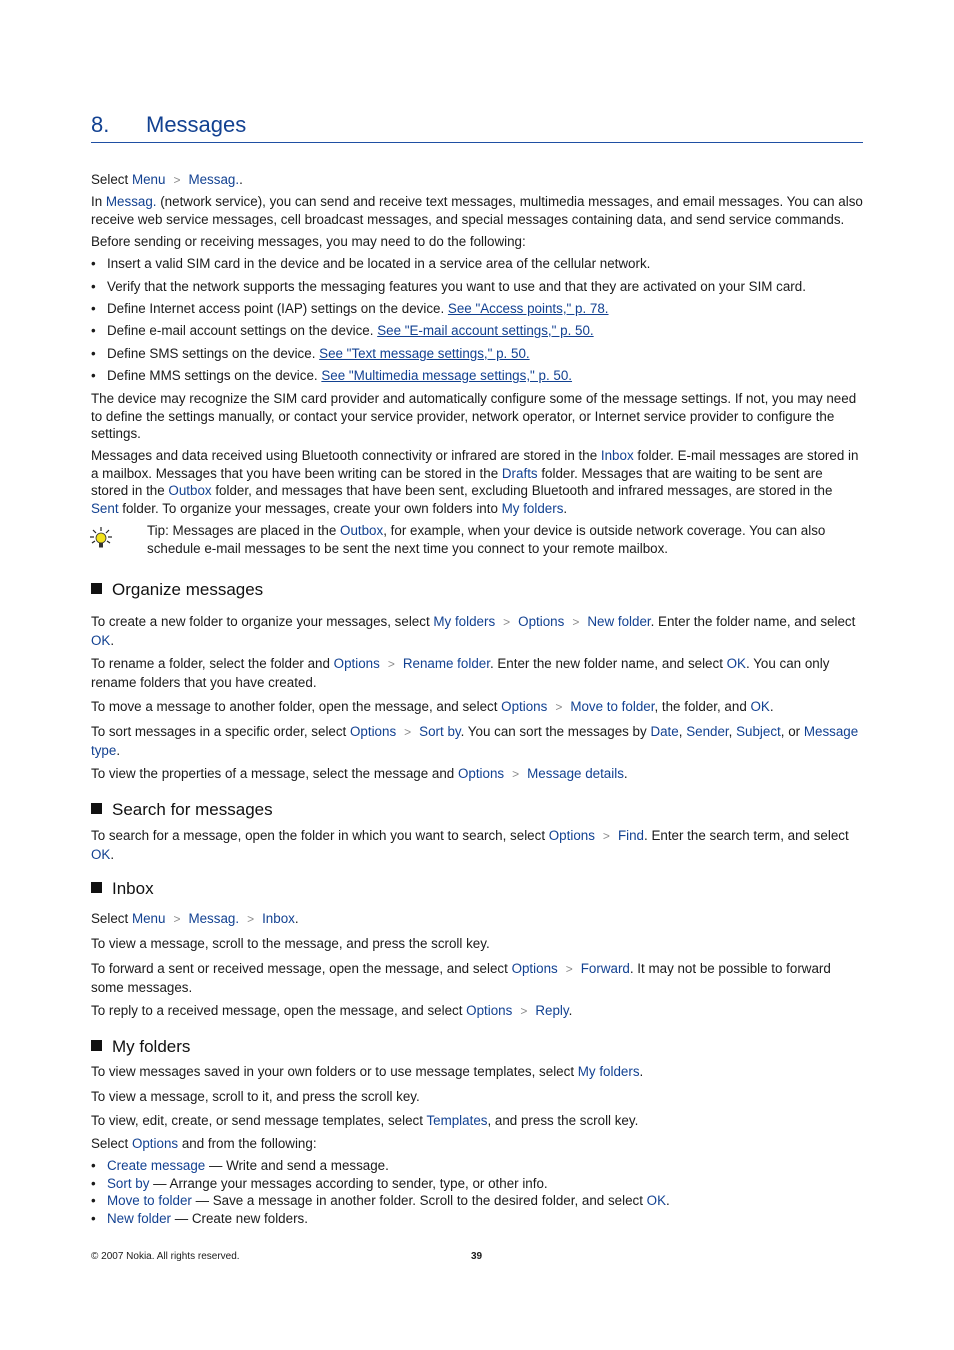 This screenshot has width=954, height=1350. I want to click on subject-link: Subject, so click(758, 731).